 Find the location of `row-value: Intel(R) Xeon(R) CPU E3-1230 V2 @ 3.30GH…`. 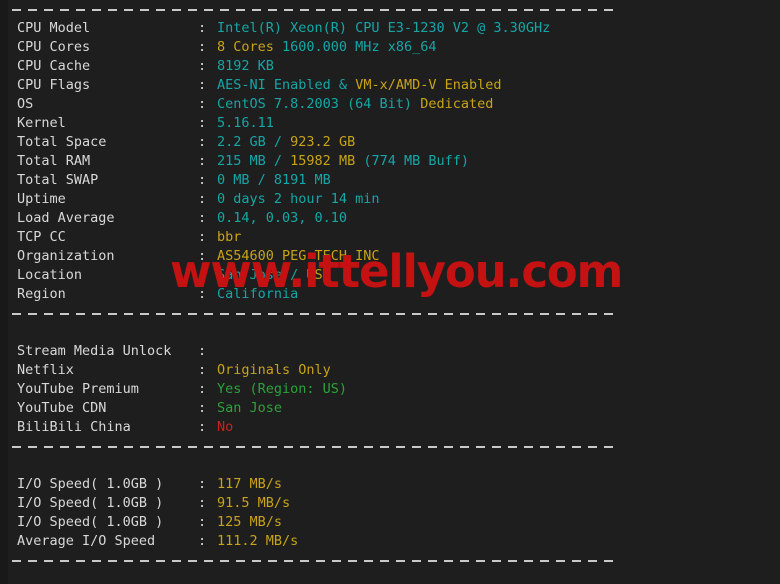

row-value: Intel(R) Xeon(R) CPU E3-1230 V2 @ 3.30GH… is located at coordinates (383, 28).